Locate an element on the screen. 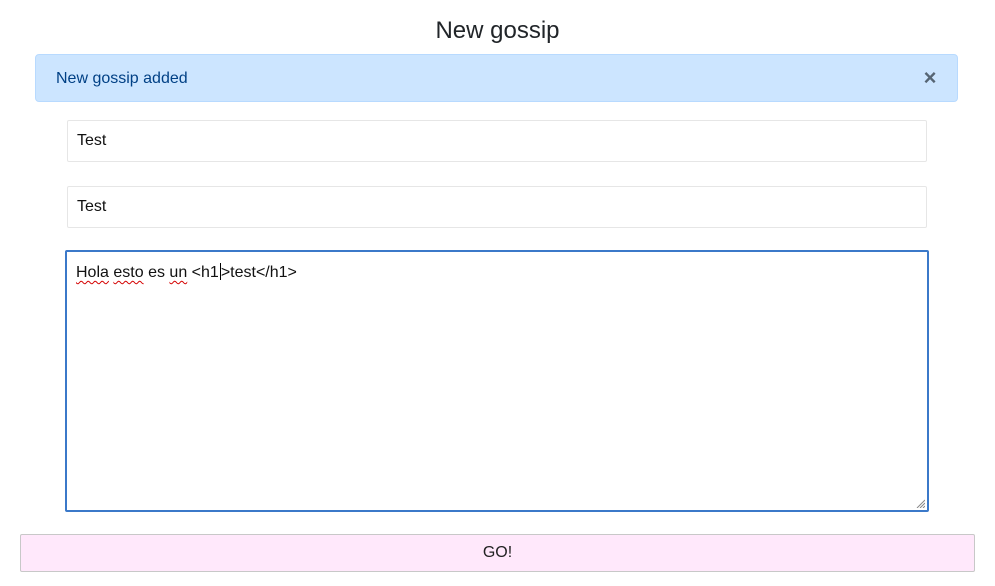  title-input: Test is located at coordinates (497, 141).